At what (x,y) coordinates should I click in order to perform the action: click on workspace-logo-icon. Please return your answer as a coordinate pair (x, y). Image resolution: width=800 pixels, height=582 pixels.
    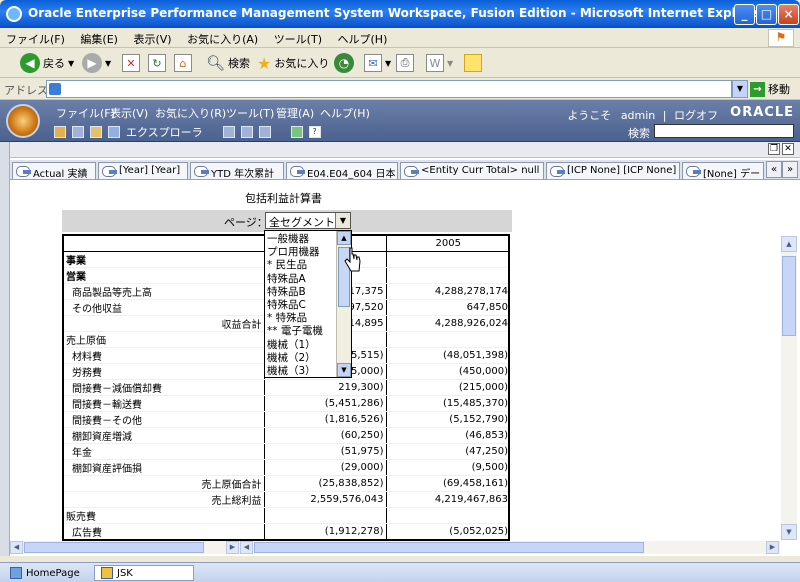
    Looking at the image, I should click on (23, 121).